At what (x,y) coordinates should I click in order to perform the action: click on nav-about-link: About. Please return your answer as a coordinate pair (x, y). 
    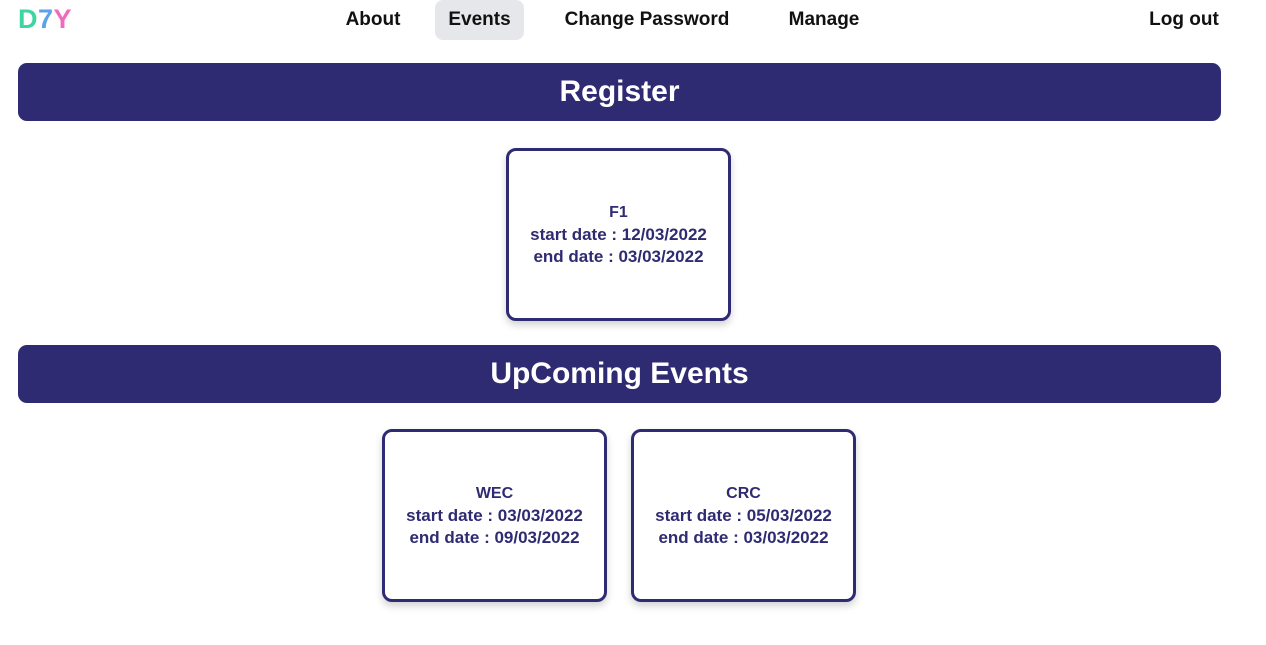
    Looking at the image, I should click on (373, 20).